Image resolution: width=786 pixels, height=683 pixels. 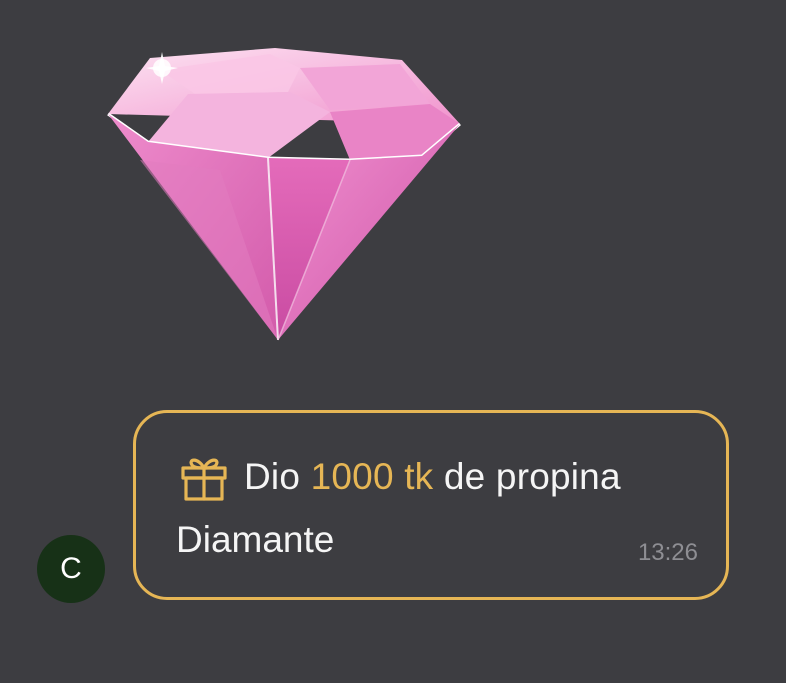 I want to click on gift-suffix: de propina, so click(x=532, y=476).